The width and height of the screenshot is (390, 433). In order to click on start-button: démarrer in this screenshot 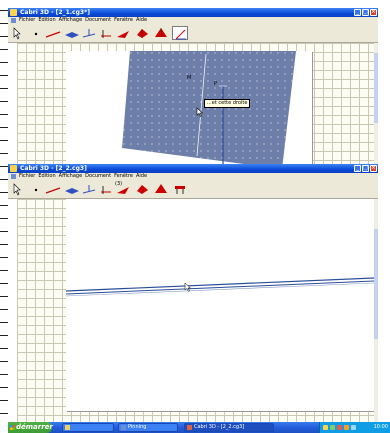, I will do `click(30, 427)`.